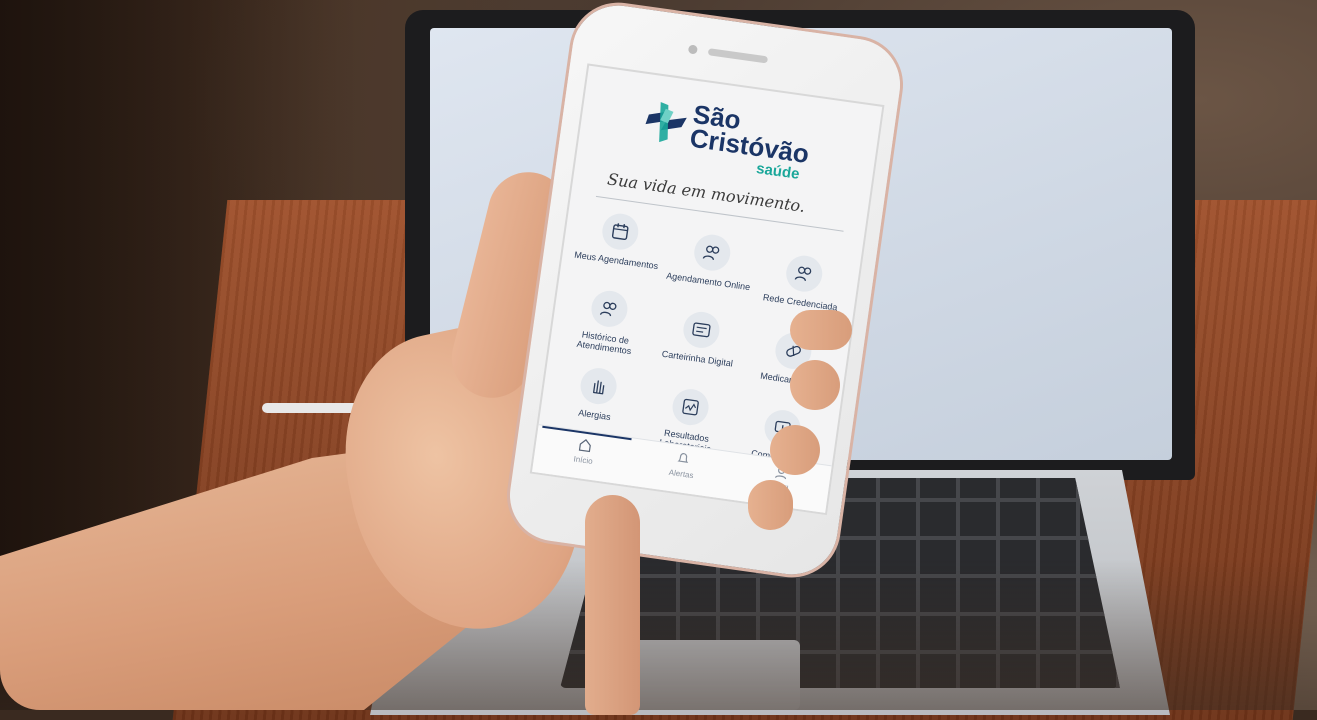 This screenshot has width=1317, height=720. Describe the element at coordinates (701, 330) in the screenshot. I see `id-card-icon` at that location.